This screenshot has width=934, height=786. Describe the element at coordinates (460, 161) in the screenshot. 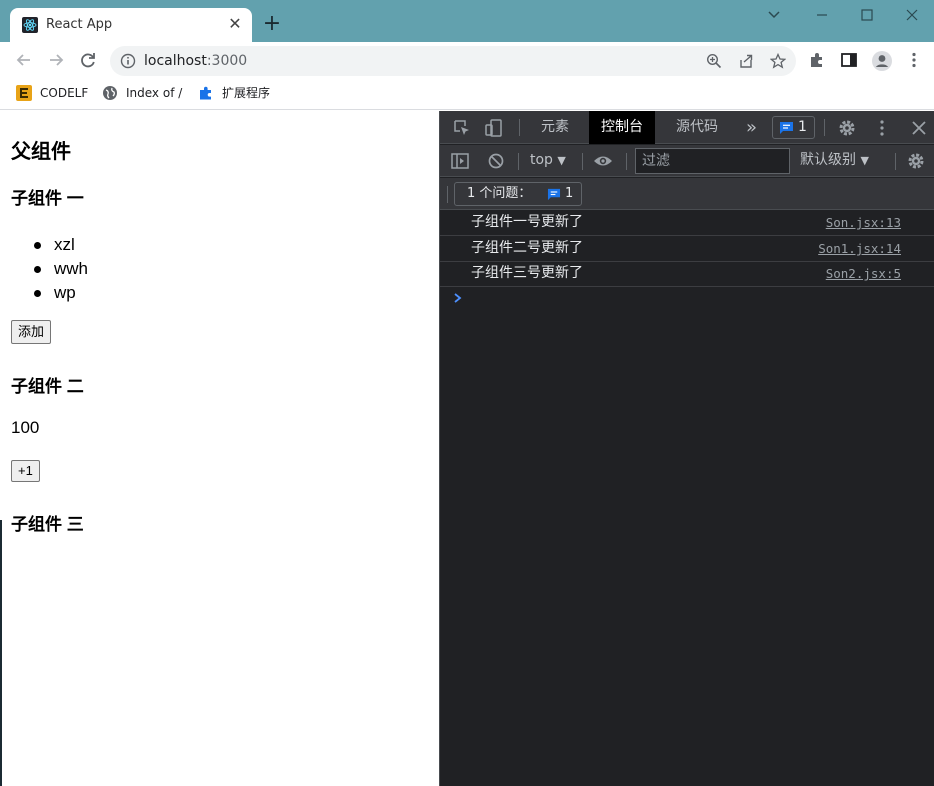

I see `sidebar-toggle-icon` at that location.